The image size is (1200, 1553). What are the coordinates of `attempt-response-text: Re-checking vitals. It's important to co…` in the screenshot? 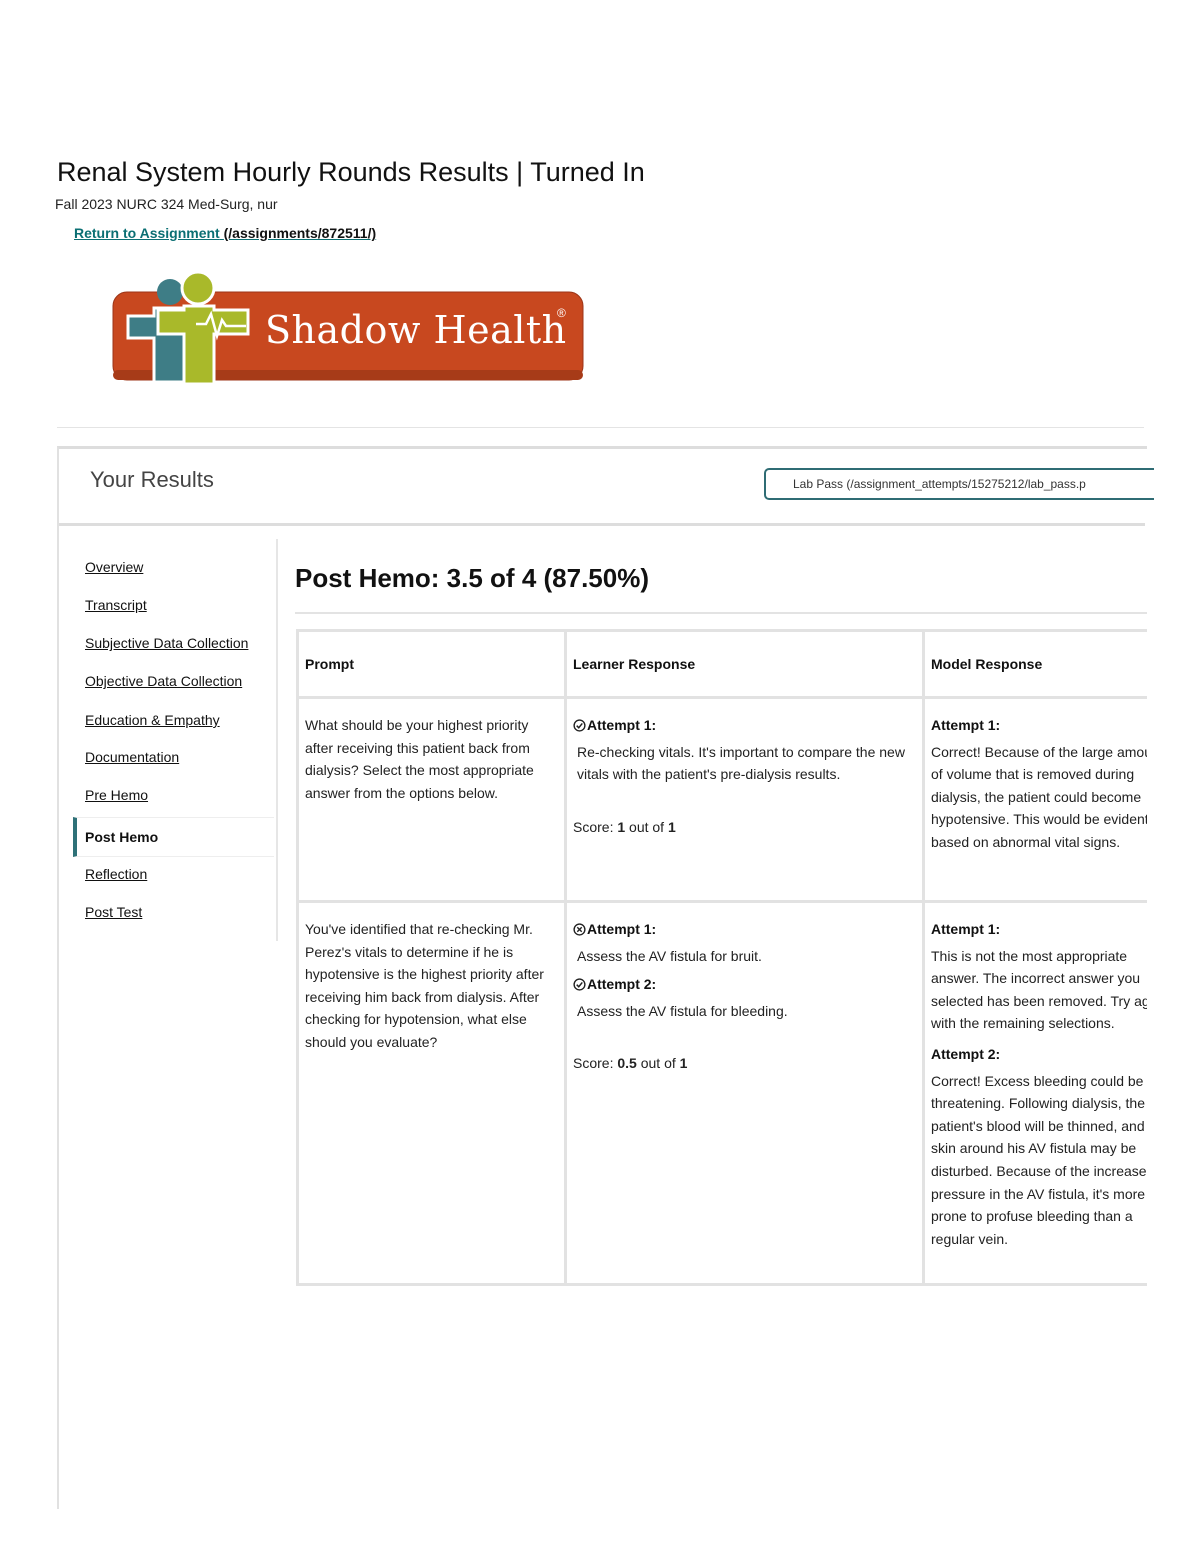 It's located at (741, 763).